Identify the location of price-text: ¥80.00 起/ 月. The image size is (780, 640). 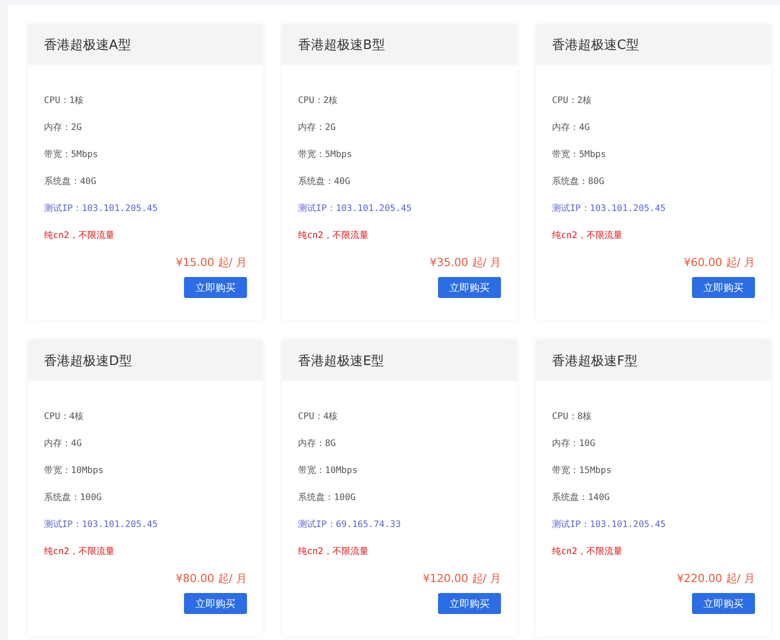
(211, 579).